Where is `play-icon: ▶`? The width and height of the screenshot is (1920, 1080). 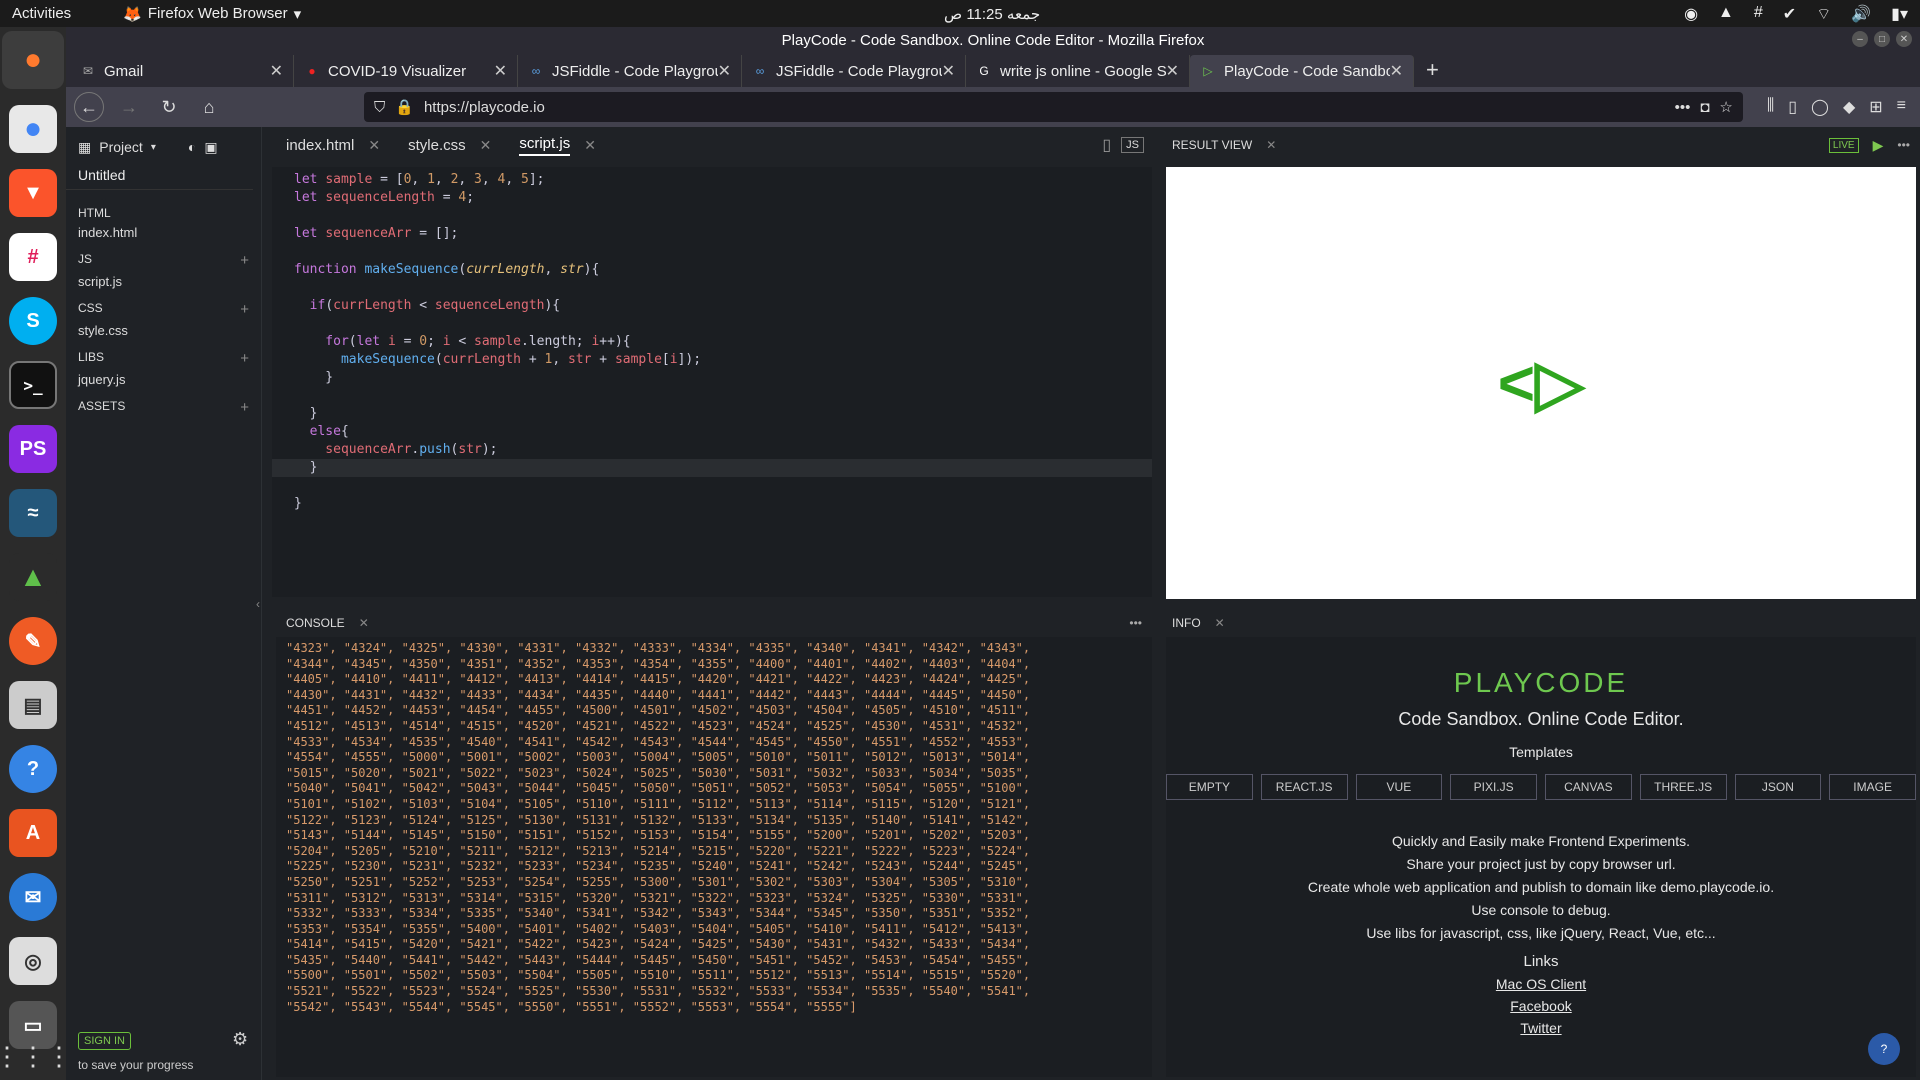 play-icon: ▶ is located at coordinates (1878, 145).